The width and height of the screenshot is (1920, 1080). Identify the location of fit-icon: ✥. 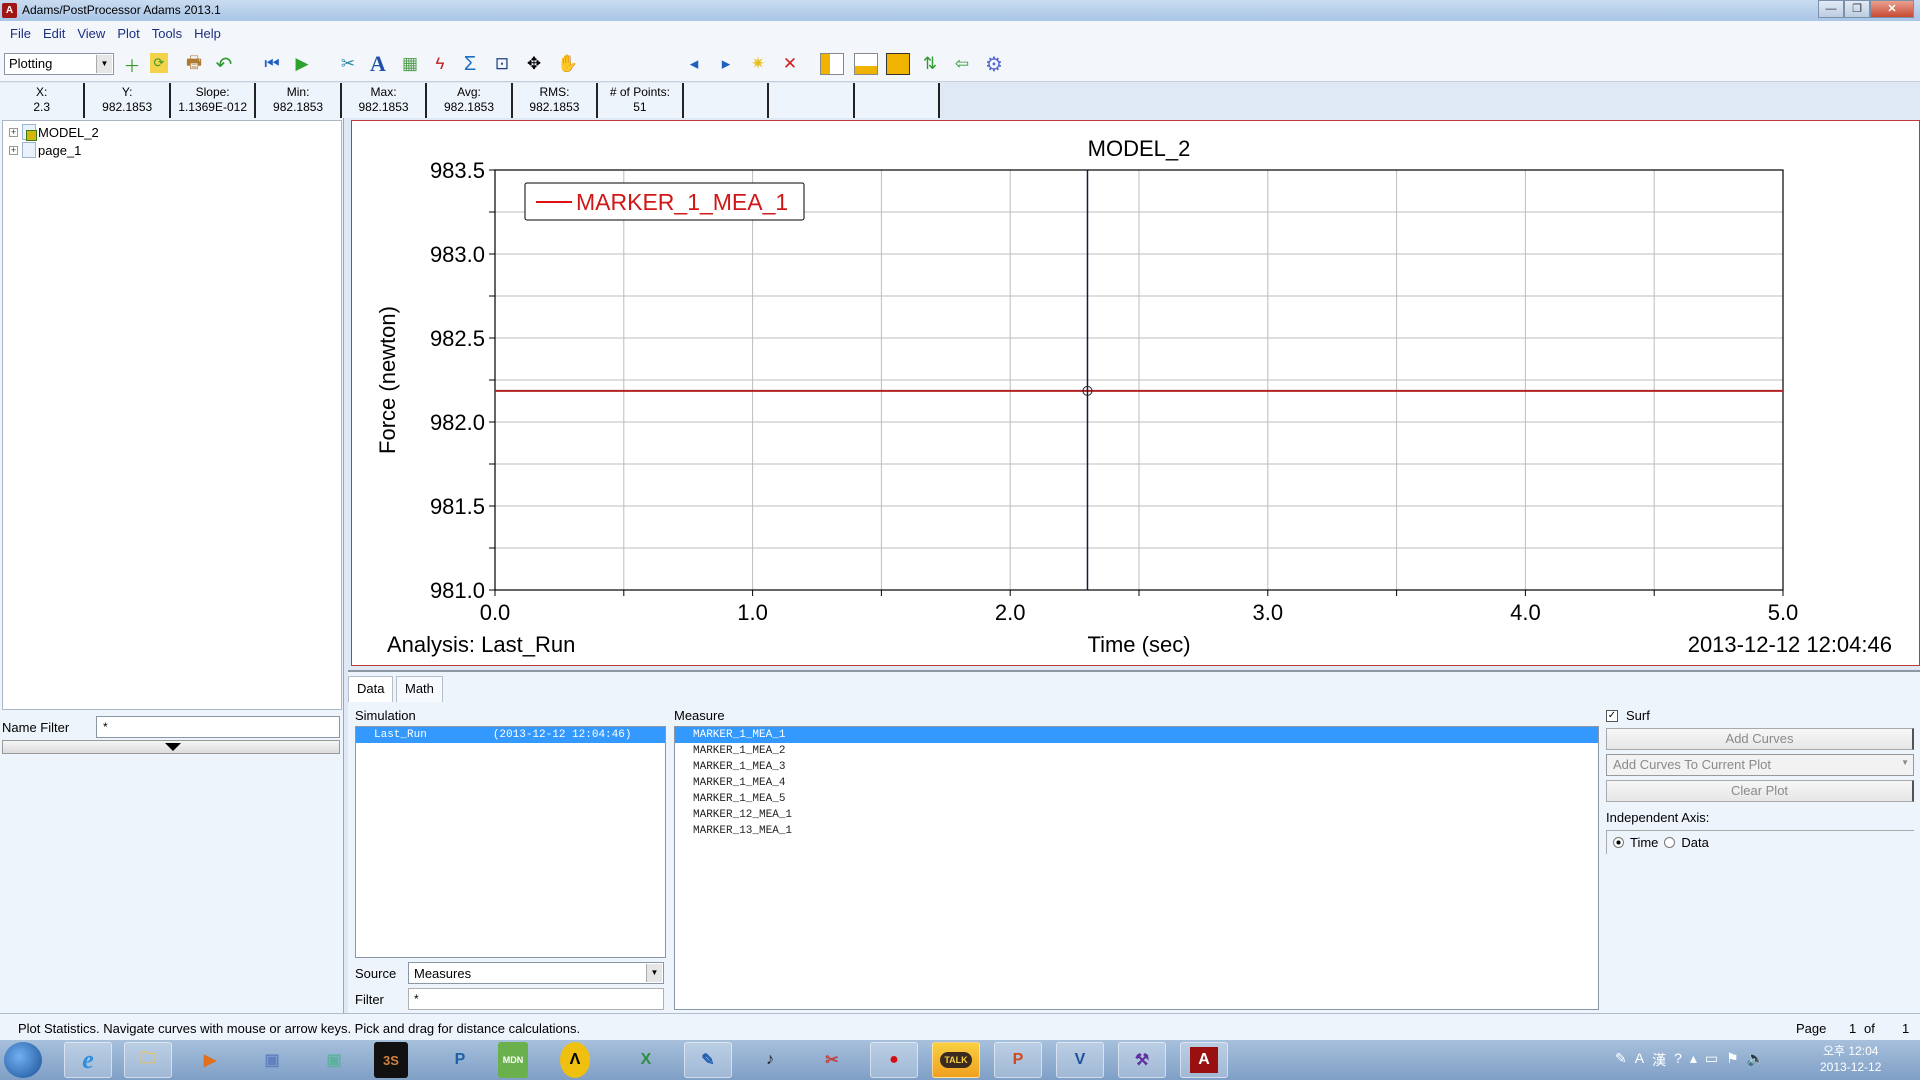
(534, 64).